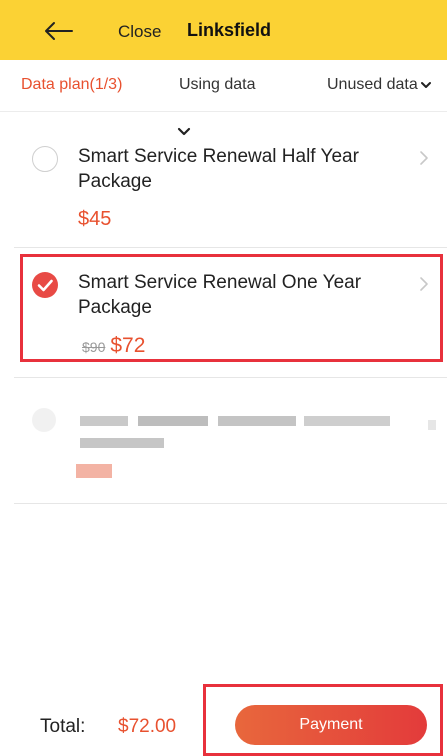 Image resolution: width=447 pixels, height=756 pixels. Describe the element at coordinates (218, 169) in the screenshot. I see `package-name: Smart Service Renewal Half Year Package` at that location.